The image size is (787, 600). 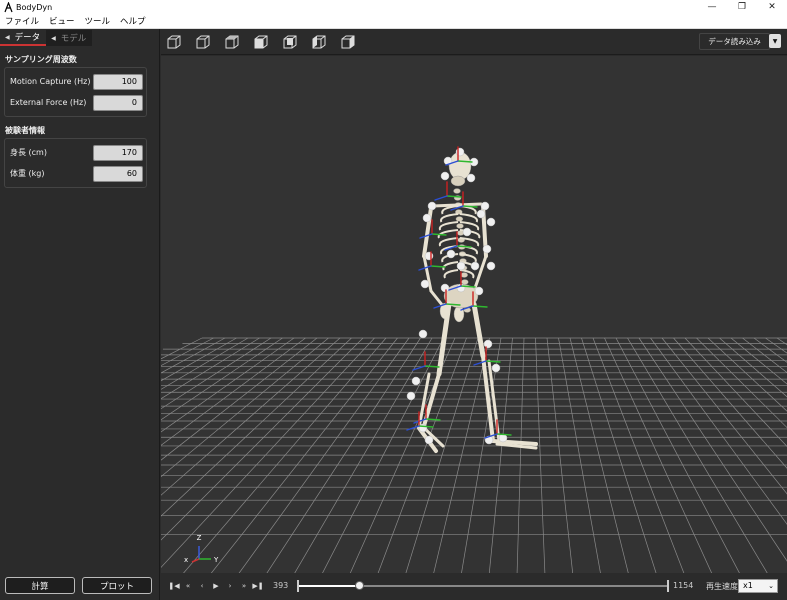 I want to click on slider-start-tick, so click(x=298, y=586).